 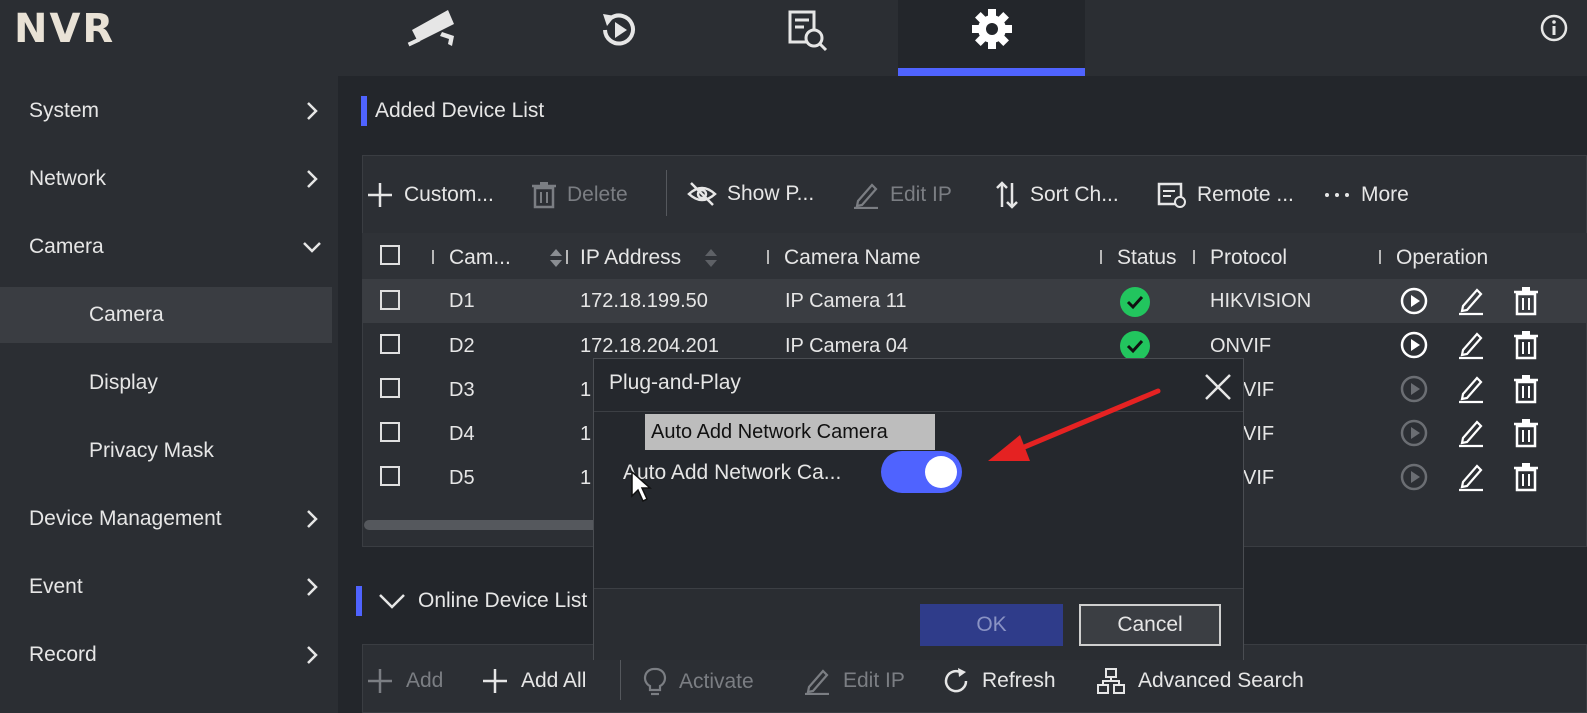 I want to click on added-device-list-title: Added Device List, so click(x=452, y=111).